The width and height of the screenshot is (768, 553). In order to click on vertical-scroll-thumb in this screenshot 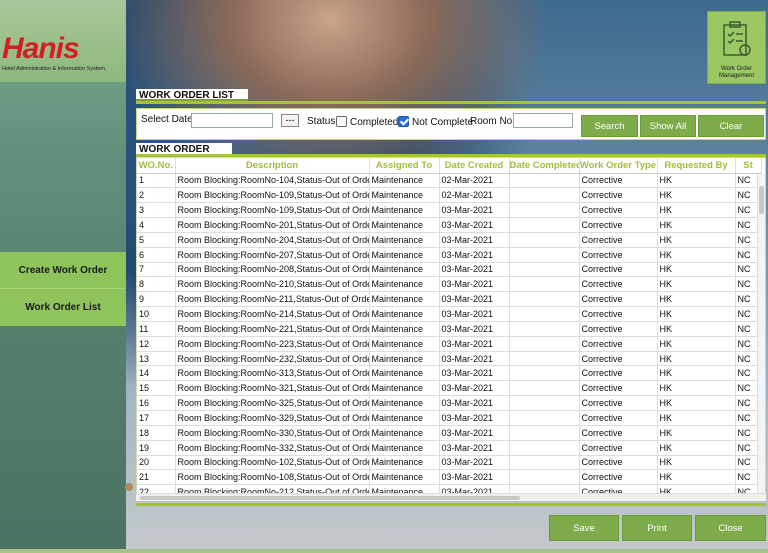, I will do `click(761, 200)`.